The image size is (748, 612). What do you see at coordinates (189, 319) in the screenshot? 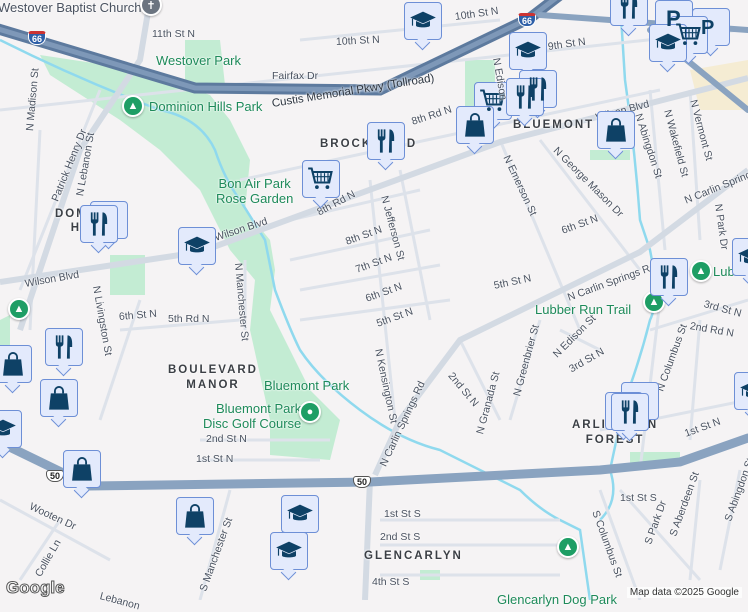
I see `street-label: 5th Rd N` at bounding box center [189, 319].